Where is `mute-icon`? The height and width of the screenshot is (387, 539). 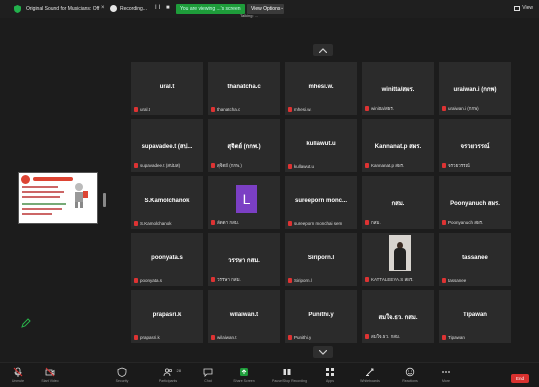 mute-icon is located at coordinates (18, 372).